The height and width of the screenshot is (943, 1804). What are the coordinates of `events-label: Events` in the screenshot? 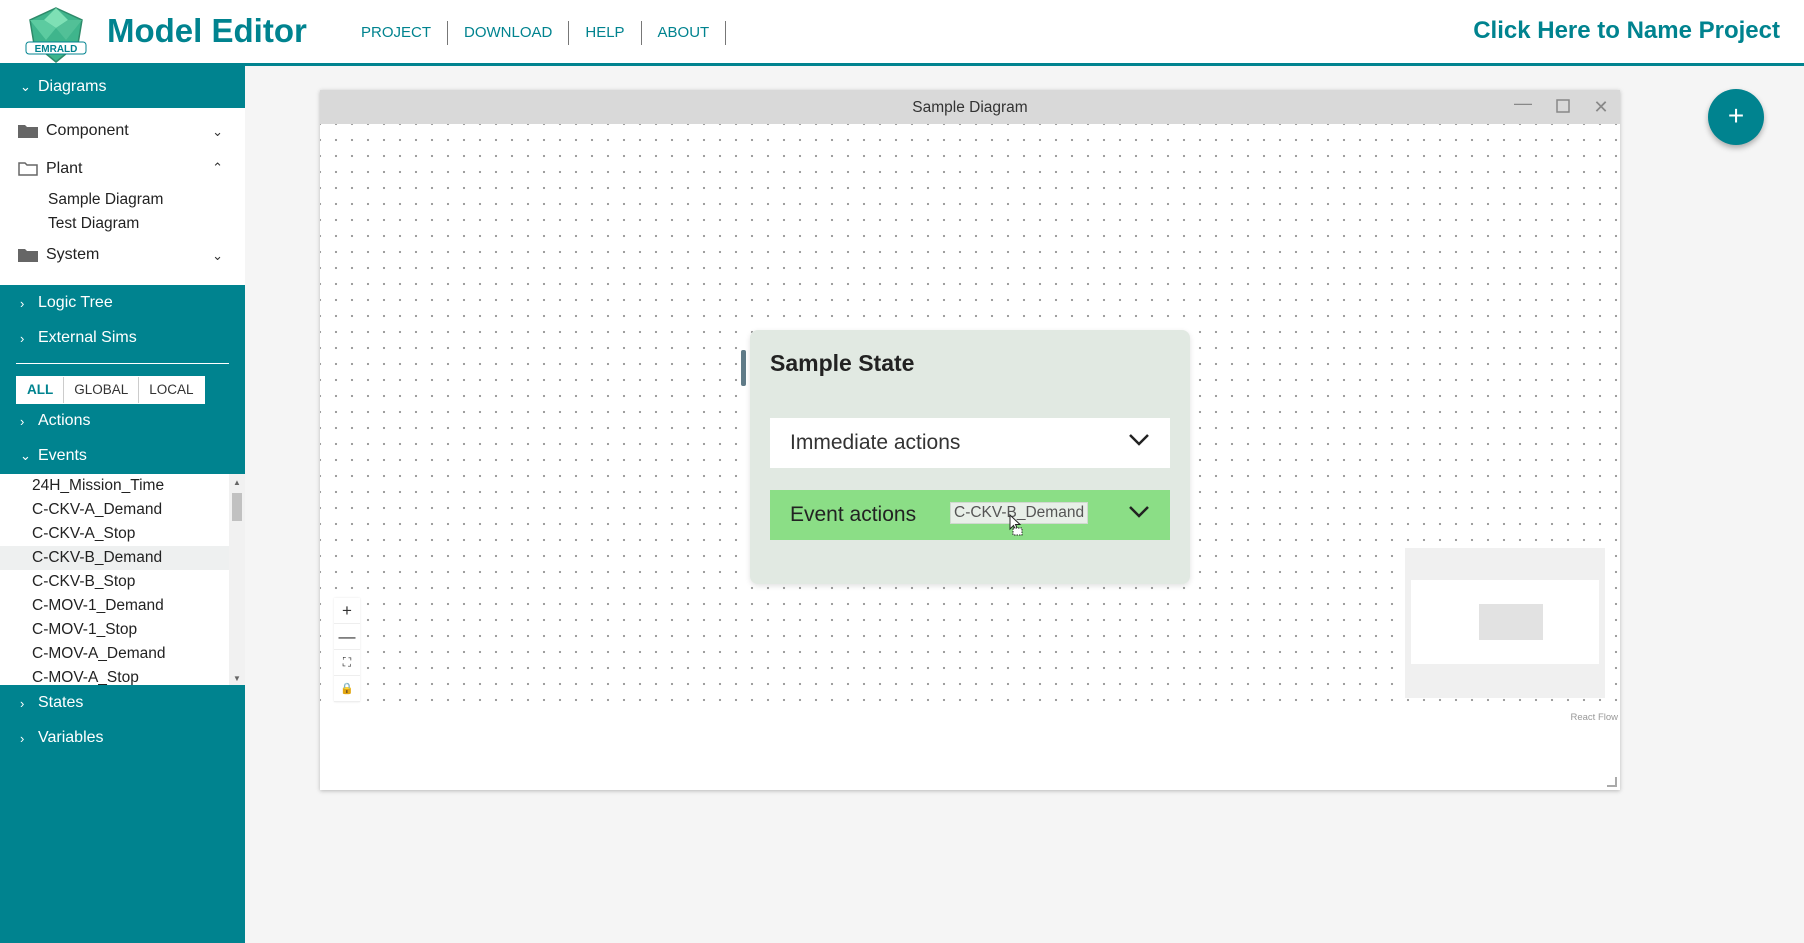 It's located at (62, 455).